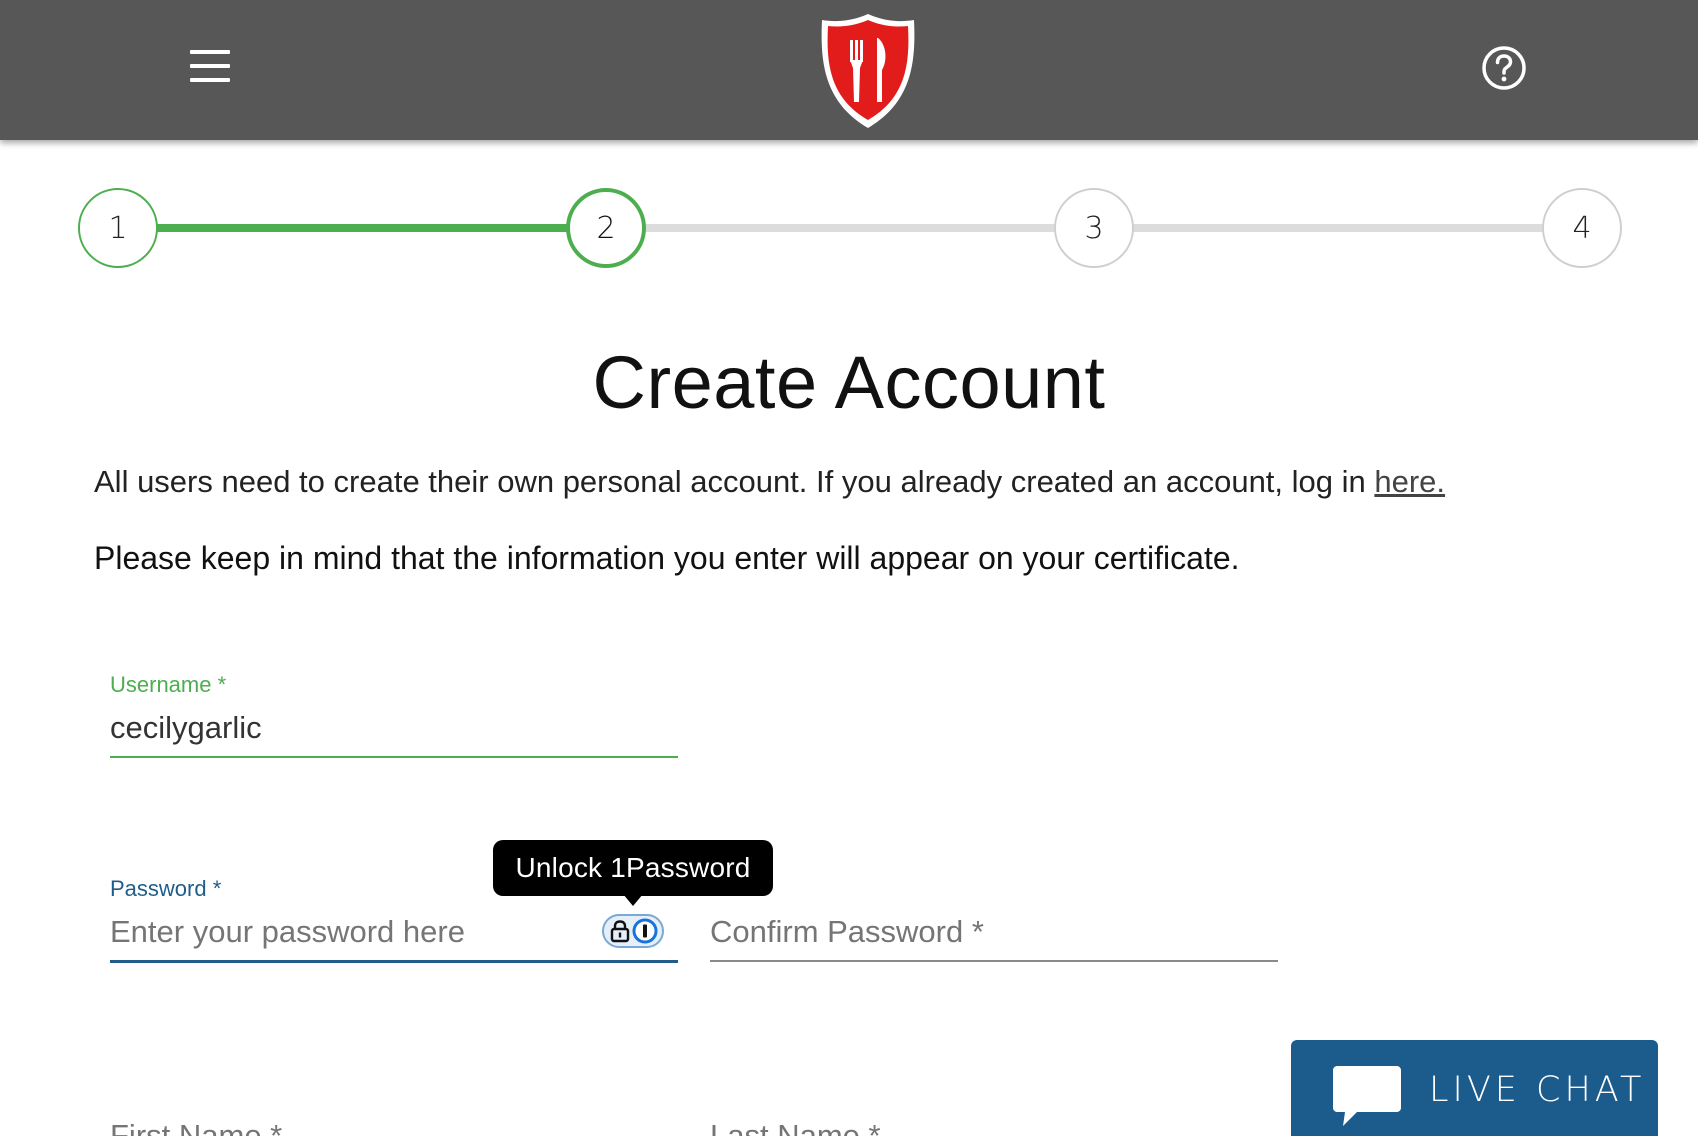 The image size is (1698, 1136). I want to click on confirm-password-input, so click(994, 936).